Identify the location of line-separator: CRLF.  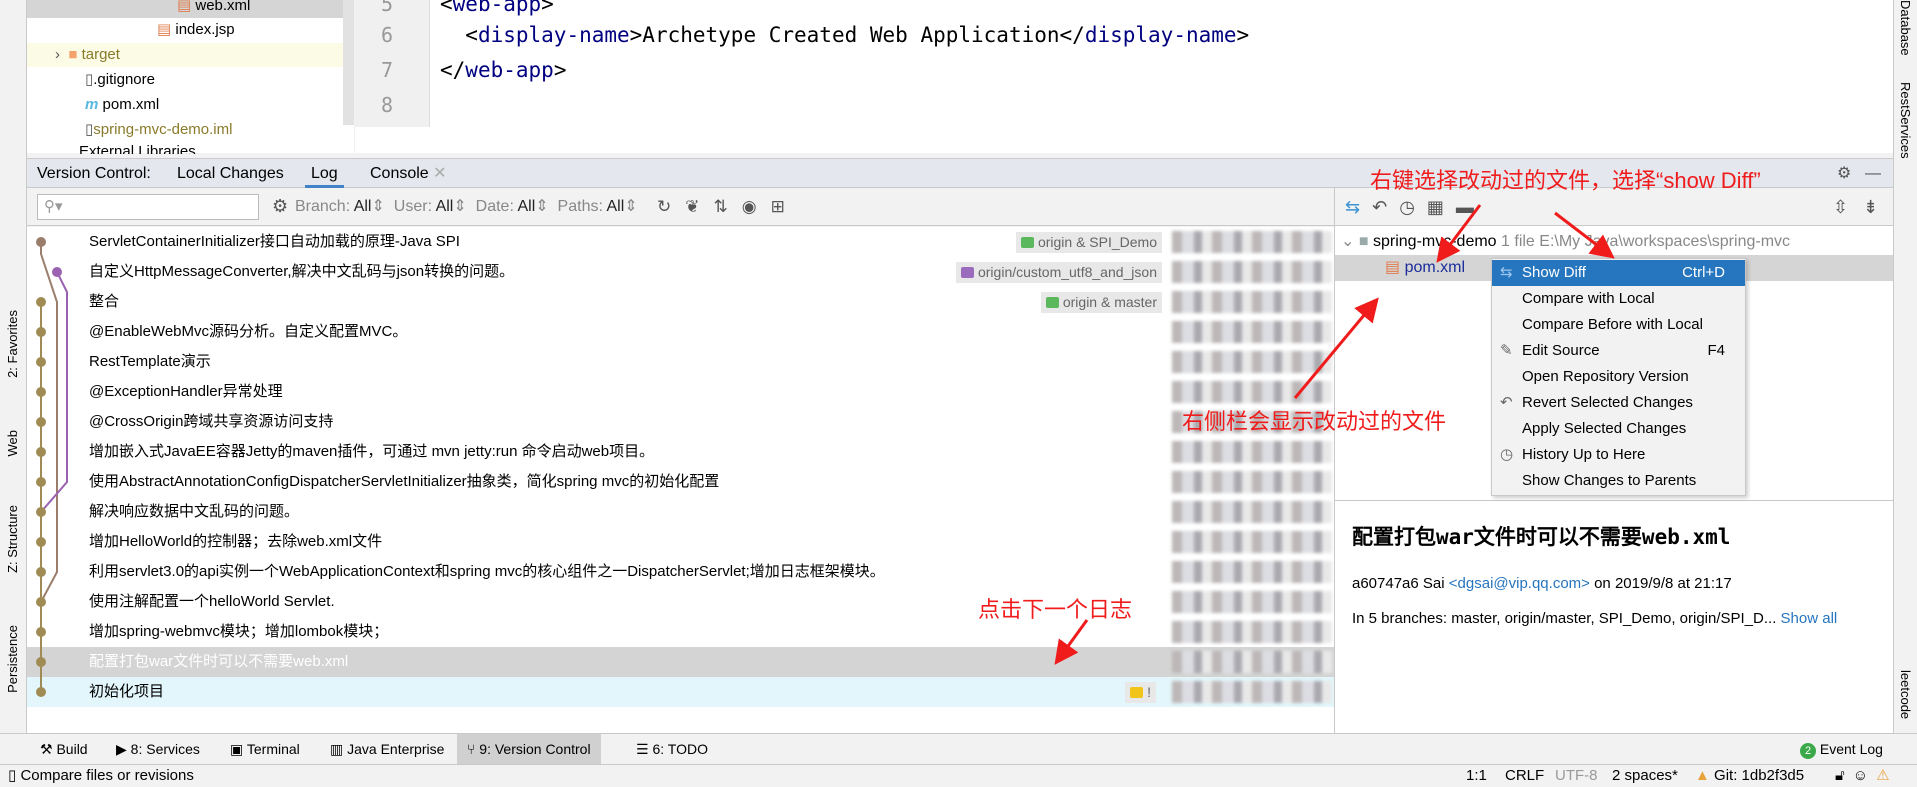
(1524, 776).